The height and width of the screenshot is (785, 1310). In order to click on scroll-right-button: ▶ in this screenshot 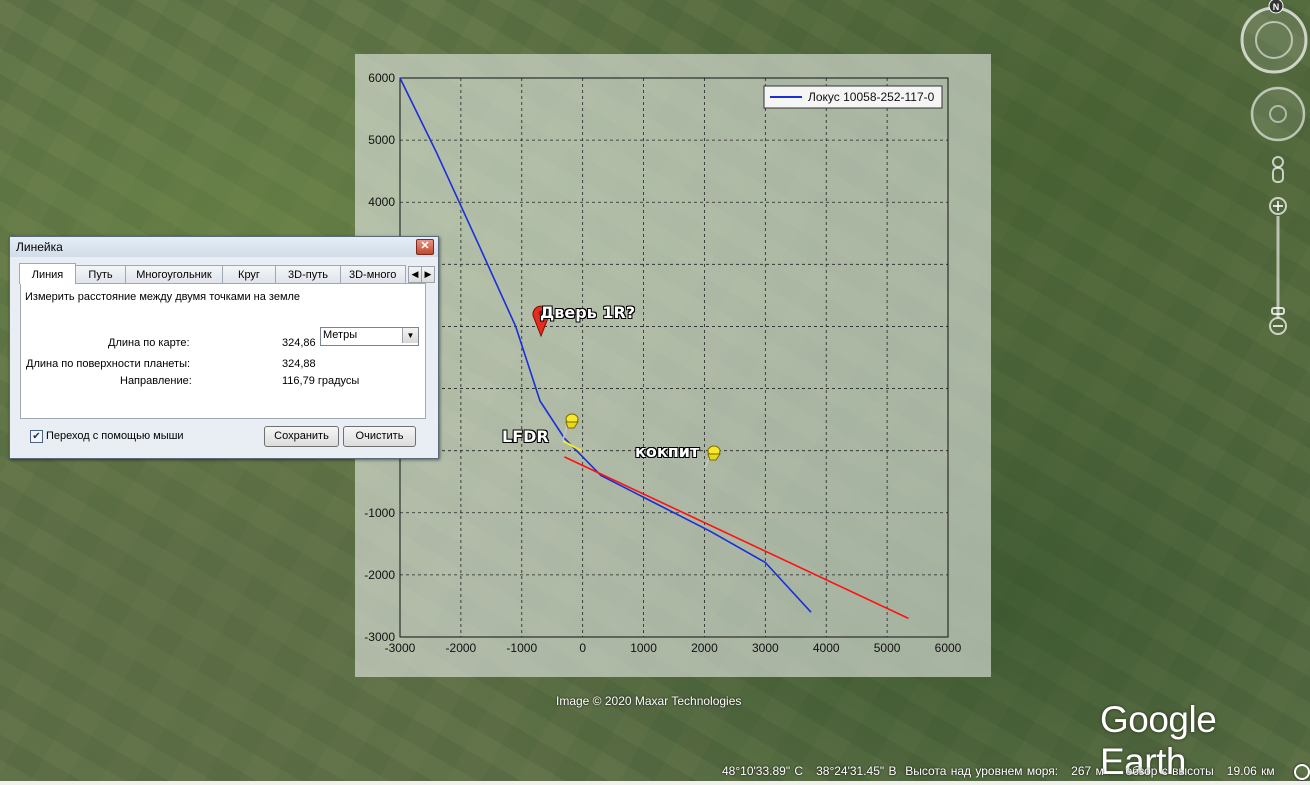, I will do `click(428, 274)`.